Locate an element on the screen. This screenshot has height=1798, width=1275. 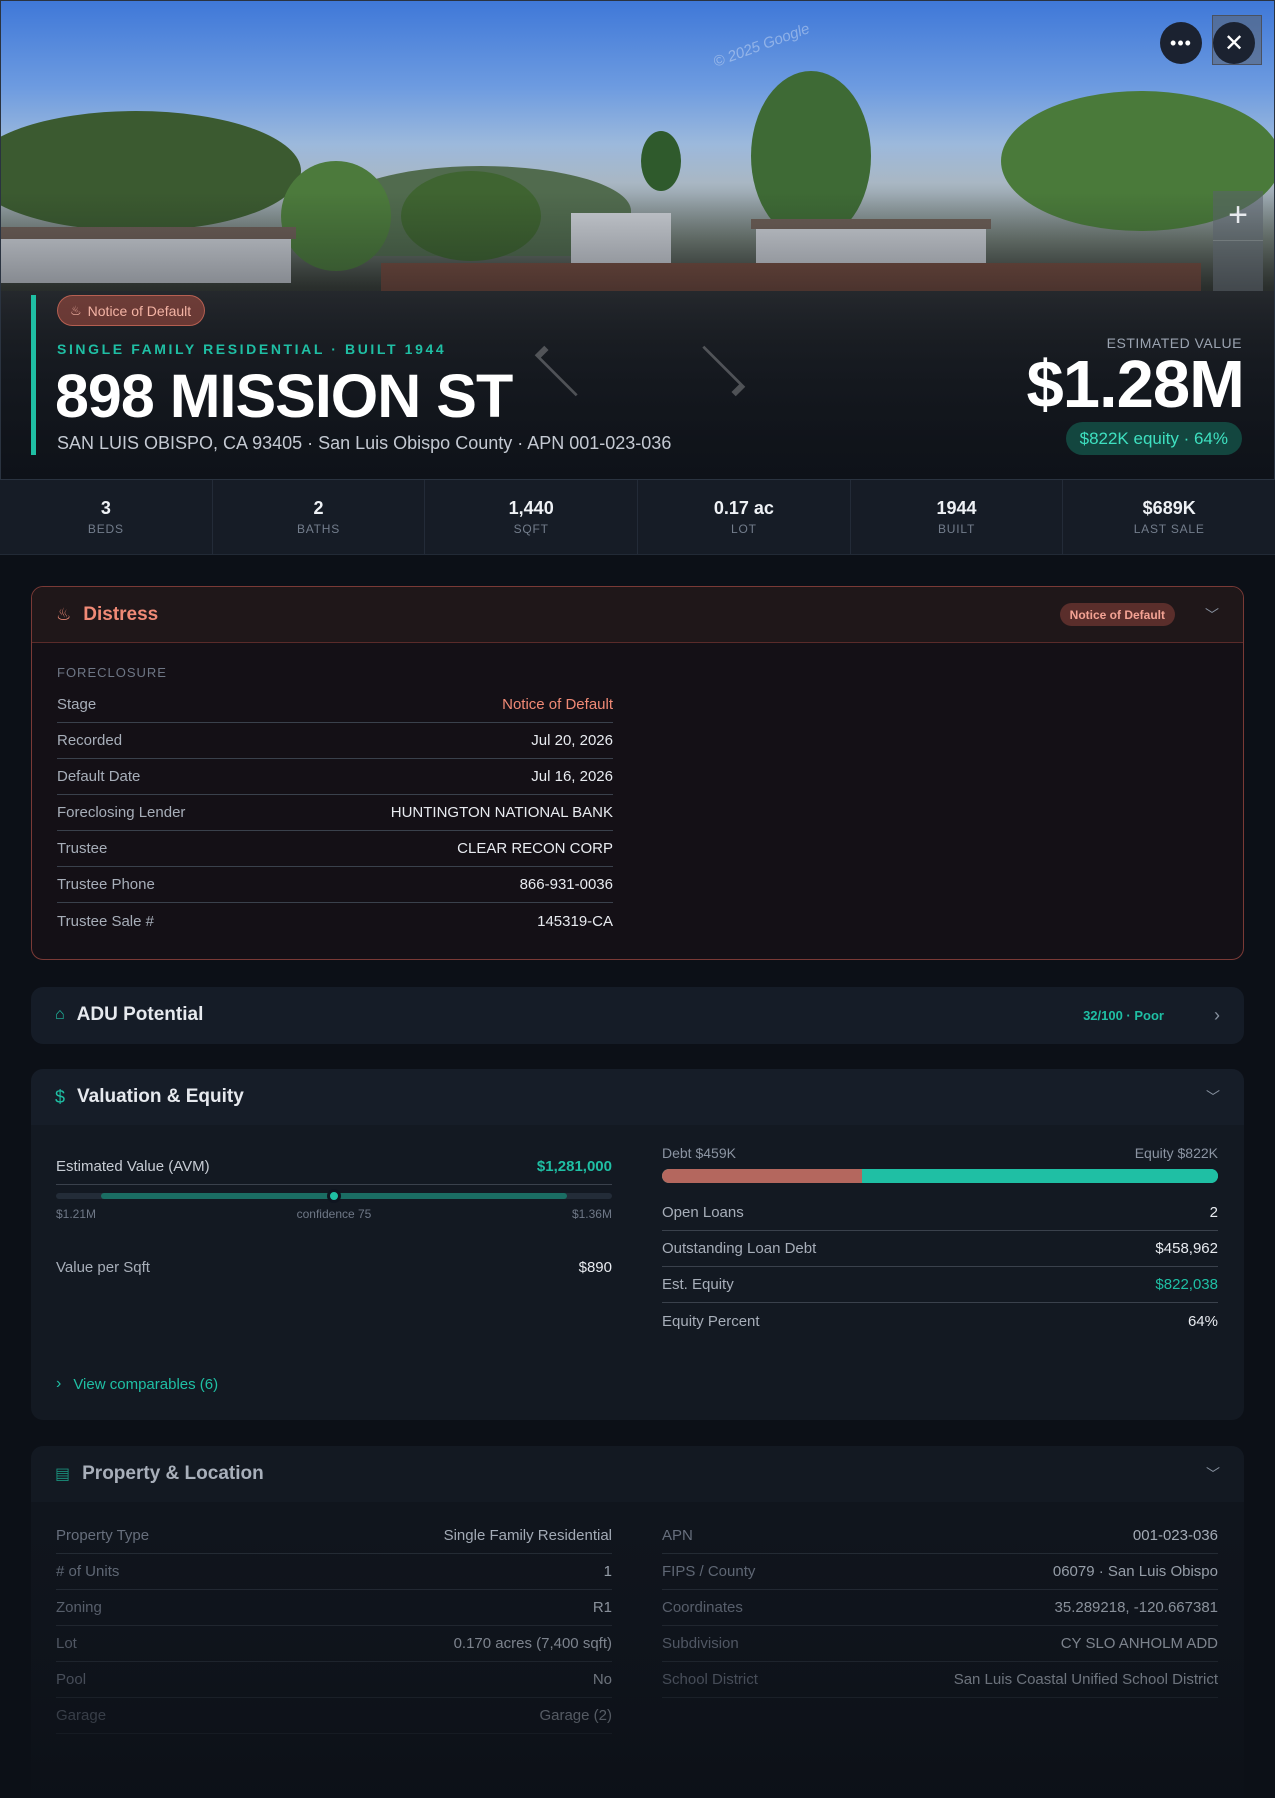
dollar-icon: $ is located at coordinates (60, 1096).